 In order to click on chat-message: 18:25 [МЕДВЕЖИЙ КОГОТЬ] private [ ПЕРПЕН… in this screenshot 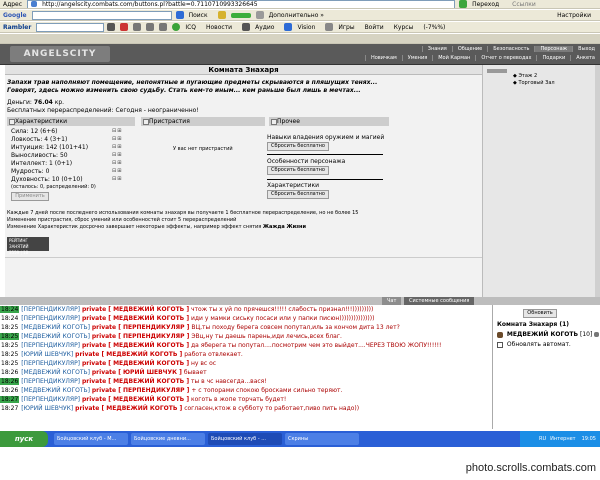, I will do `click(246, 336)`.